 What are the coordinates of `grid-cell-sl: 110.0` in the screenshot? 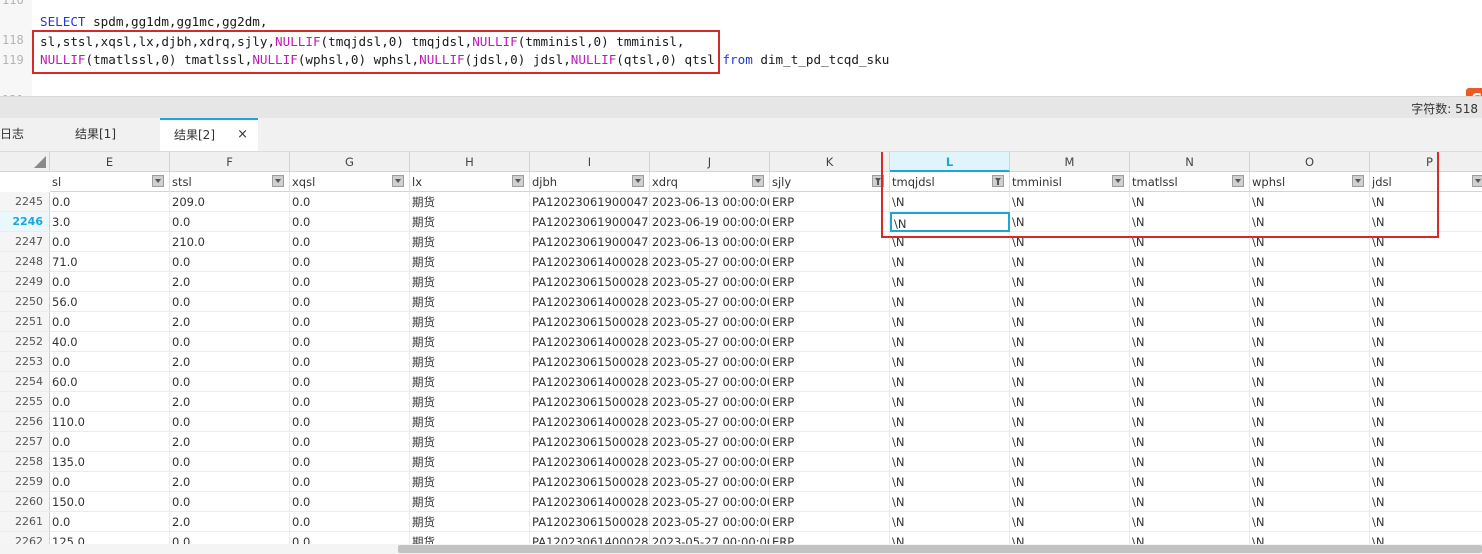 It's located at (110, 422).